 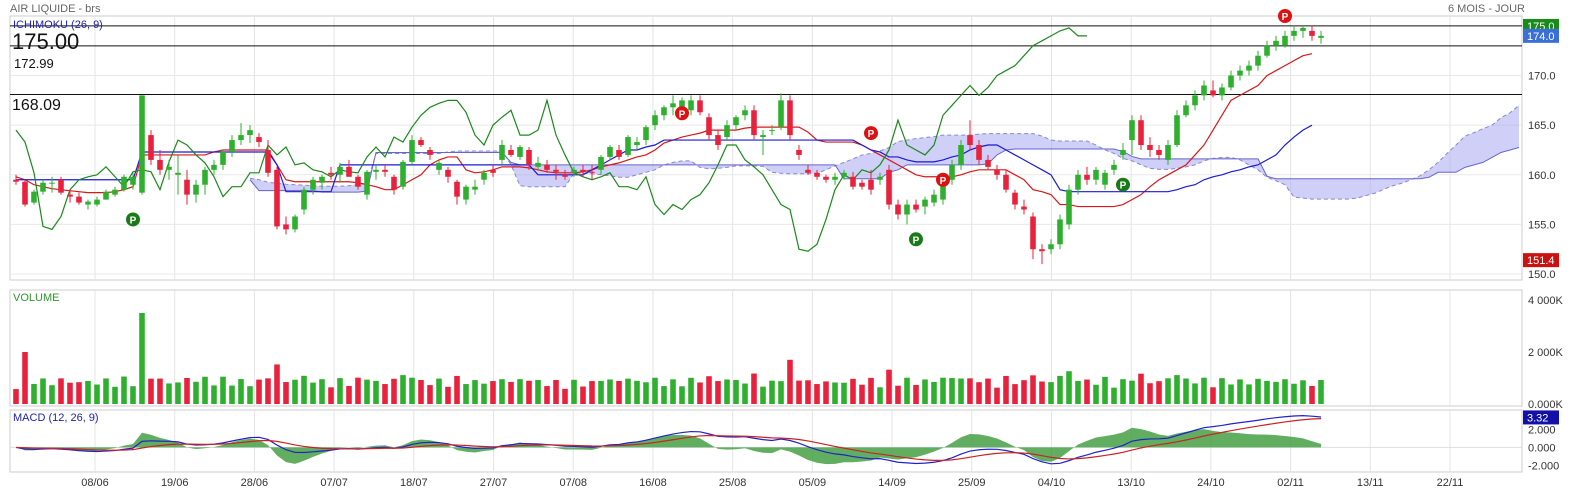 What do you see at coordinates (733, 483) in the screenshot?
I see `x-tick-label: 25/08` at bounding box center [733, 483].